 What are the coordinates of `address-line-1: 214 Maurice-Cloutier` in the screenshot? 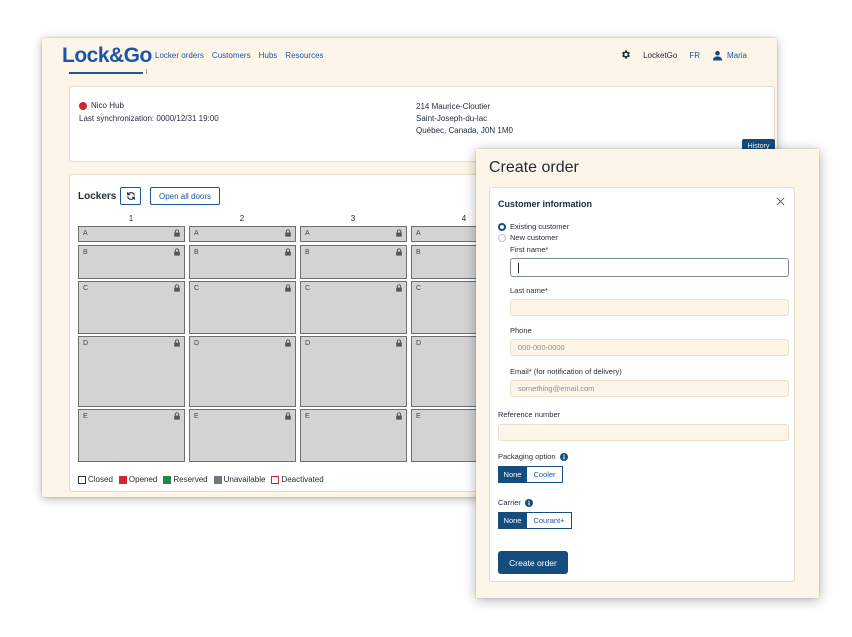 It's located at (453, 106).